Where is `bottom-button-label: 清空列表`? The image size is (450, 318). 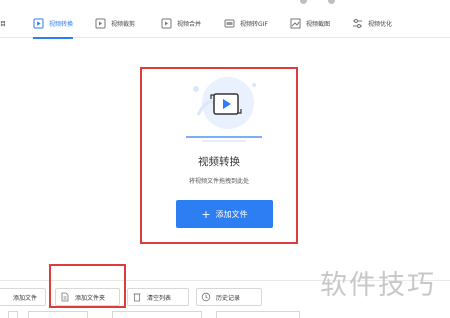 bottom-button-label: 清空列表 is located at coordinates (159, 298).